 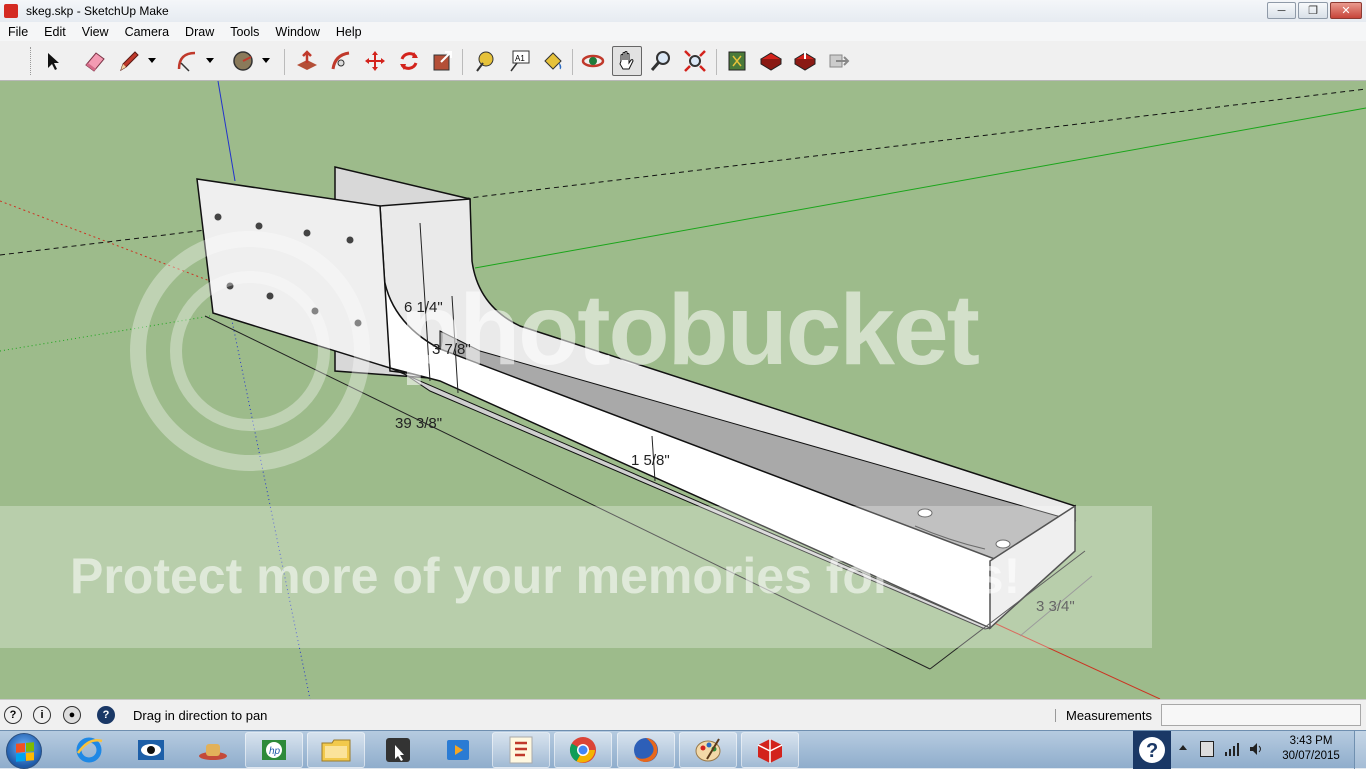 I want to click on select-tool-icon, so click(x=53, y=61).